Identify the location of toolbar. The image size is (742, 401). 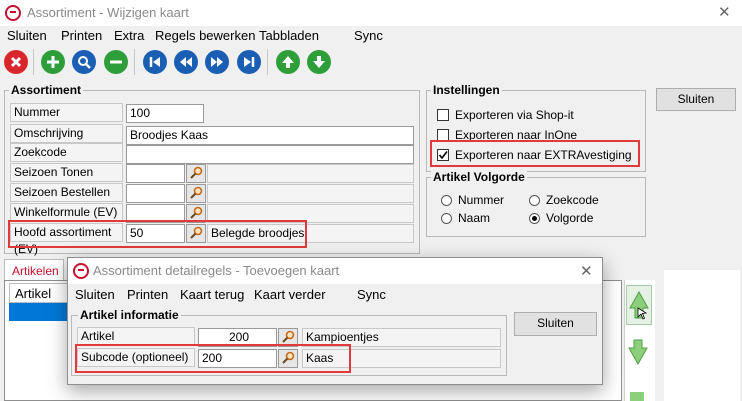
(371, 62).